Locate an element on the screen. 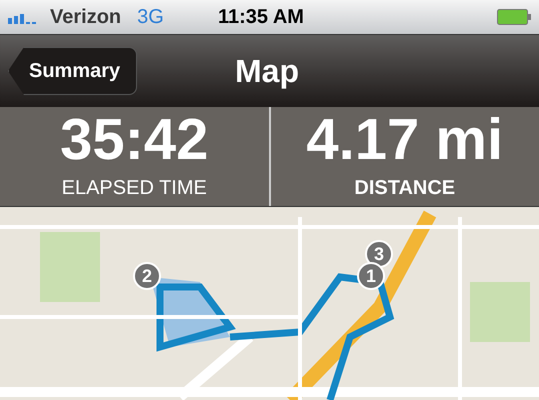  network-type: 3G is located at coordinates (150, 17).